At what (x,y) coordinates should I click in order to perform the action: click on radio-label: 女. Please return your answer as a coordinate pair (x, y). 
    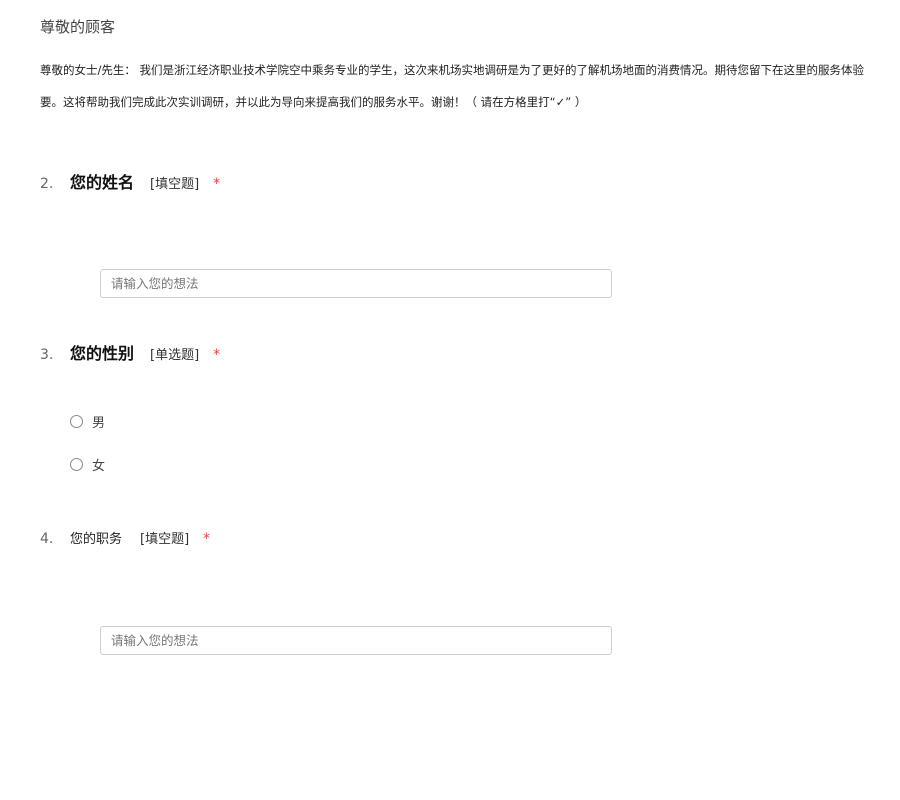
    Looking at the image, I should click on (99, 466).